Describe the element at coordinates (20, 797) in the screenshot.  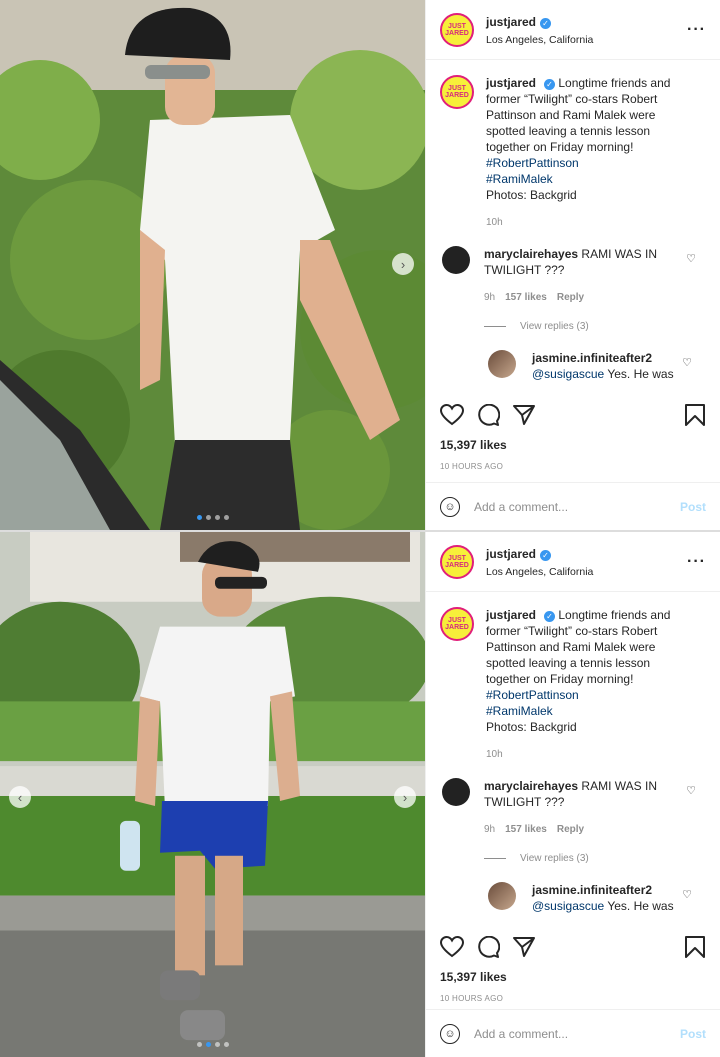
I see `chevron-left-icon: ‹` at that location.